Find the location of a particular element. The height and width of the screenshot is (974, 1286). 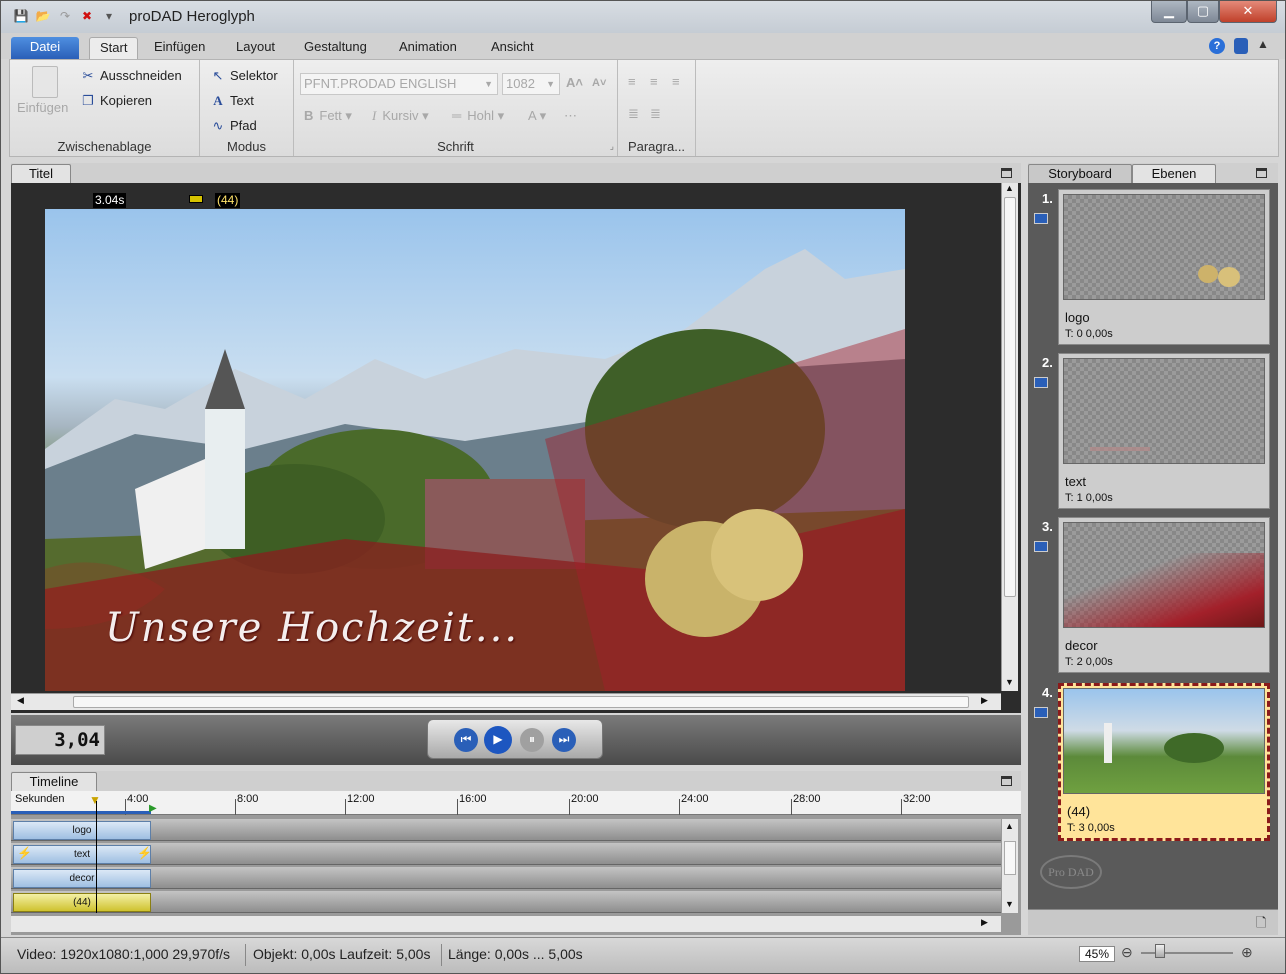

work-range-bar is located at coordinates (81, 812).